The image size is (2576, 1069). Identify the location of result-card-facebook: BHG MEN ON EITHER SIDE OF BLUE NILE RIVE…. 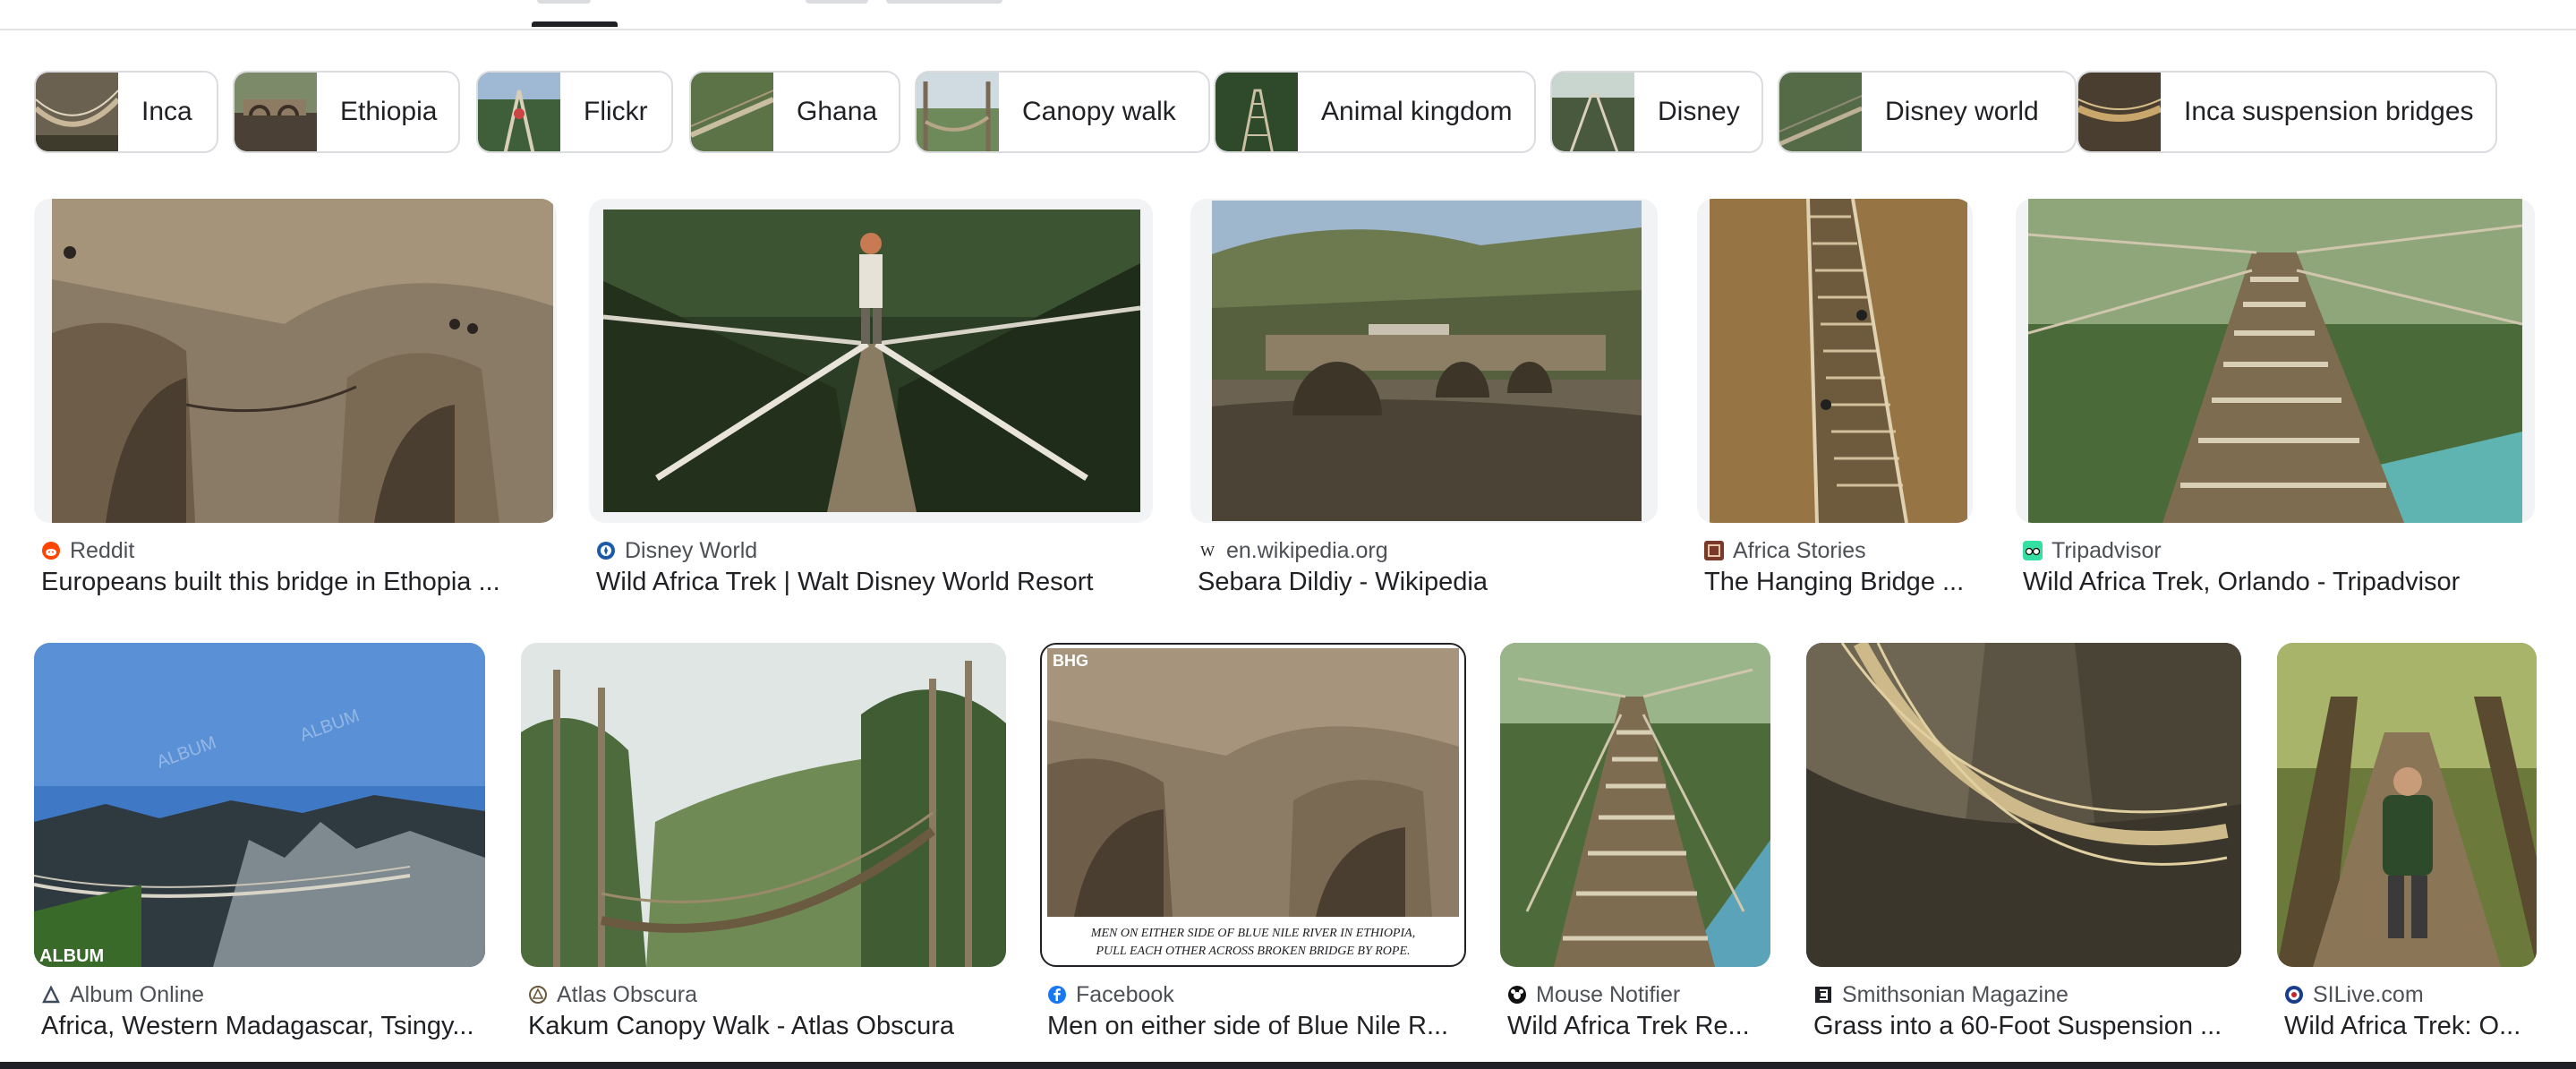
(1253, 849).